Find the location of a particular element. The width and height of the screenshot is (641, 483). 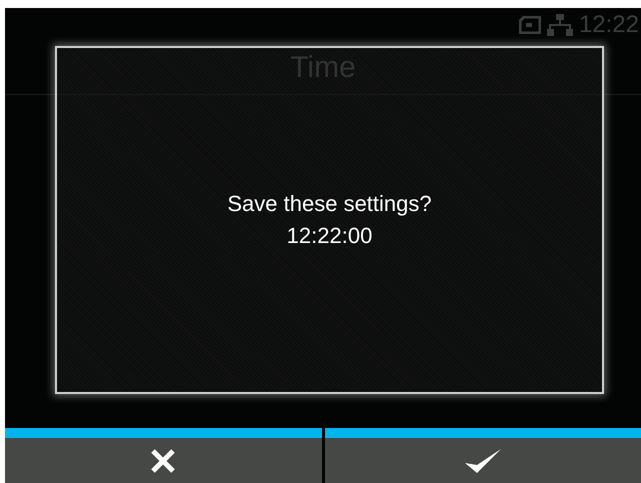

confirm-button is located at coordinates (482, 455).